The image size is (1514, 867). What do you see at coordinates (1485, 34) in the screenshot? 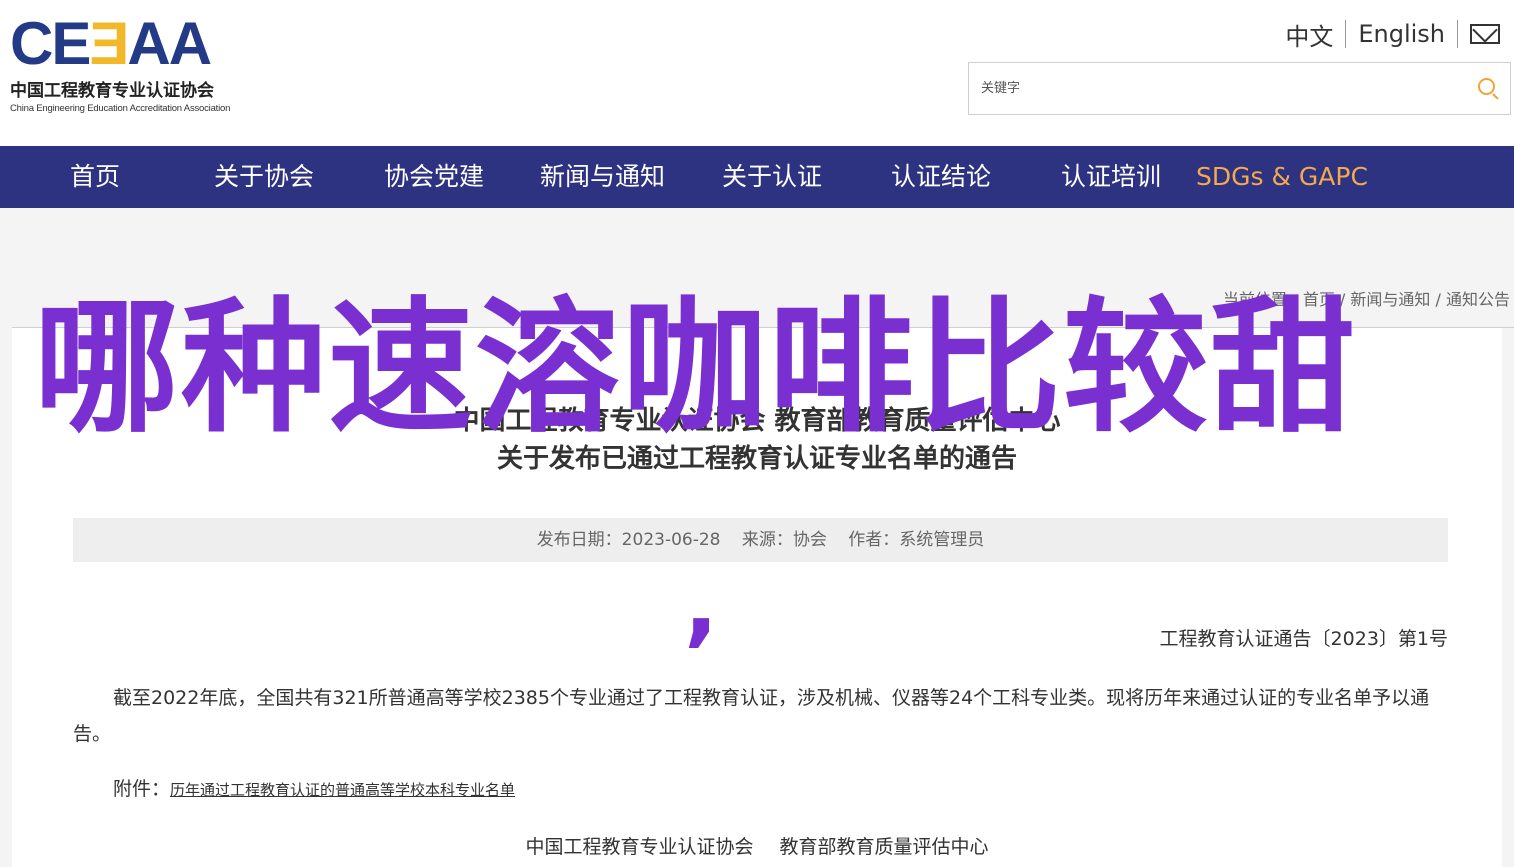
I see `mail-icon` at bounding box center [1485, 34].